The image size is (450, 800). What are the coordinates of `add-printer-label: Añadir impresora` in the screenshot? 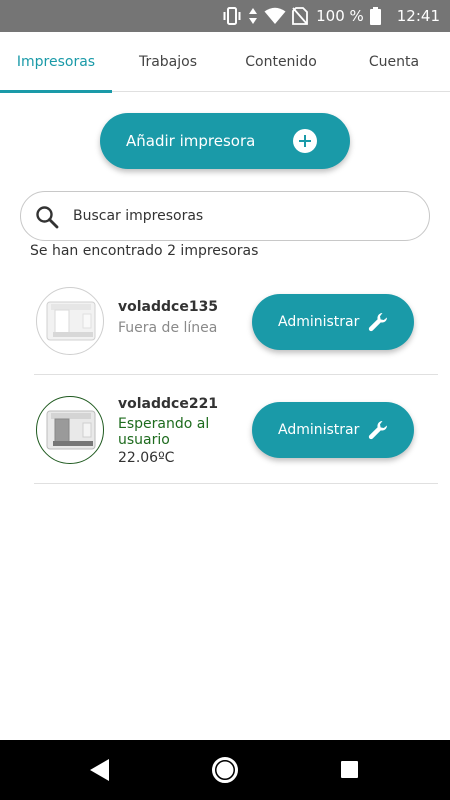 It's located at (191, 141).